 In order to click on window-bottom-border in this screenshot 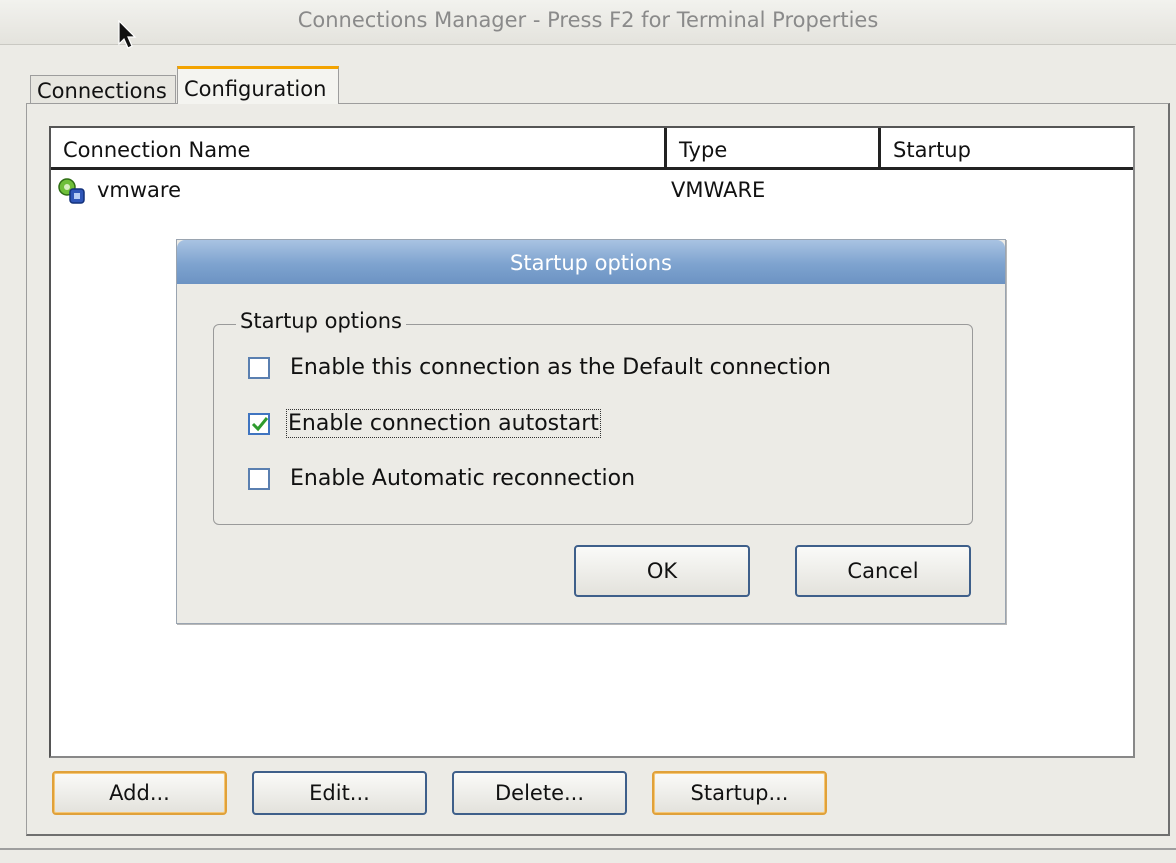, I will do `click(588, 849)`.